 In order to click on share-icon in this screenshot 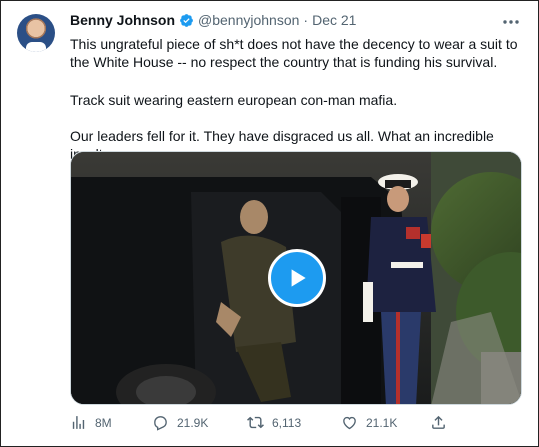, I will do `click(438, 422)`.